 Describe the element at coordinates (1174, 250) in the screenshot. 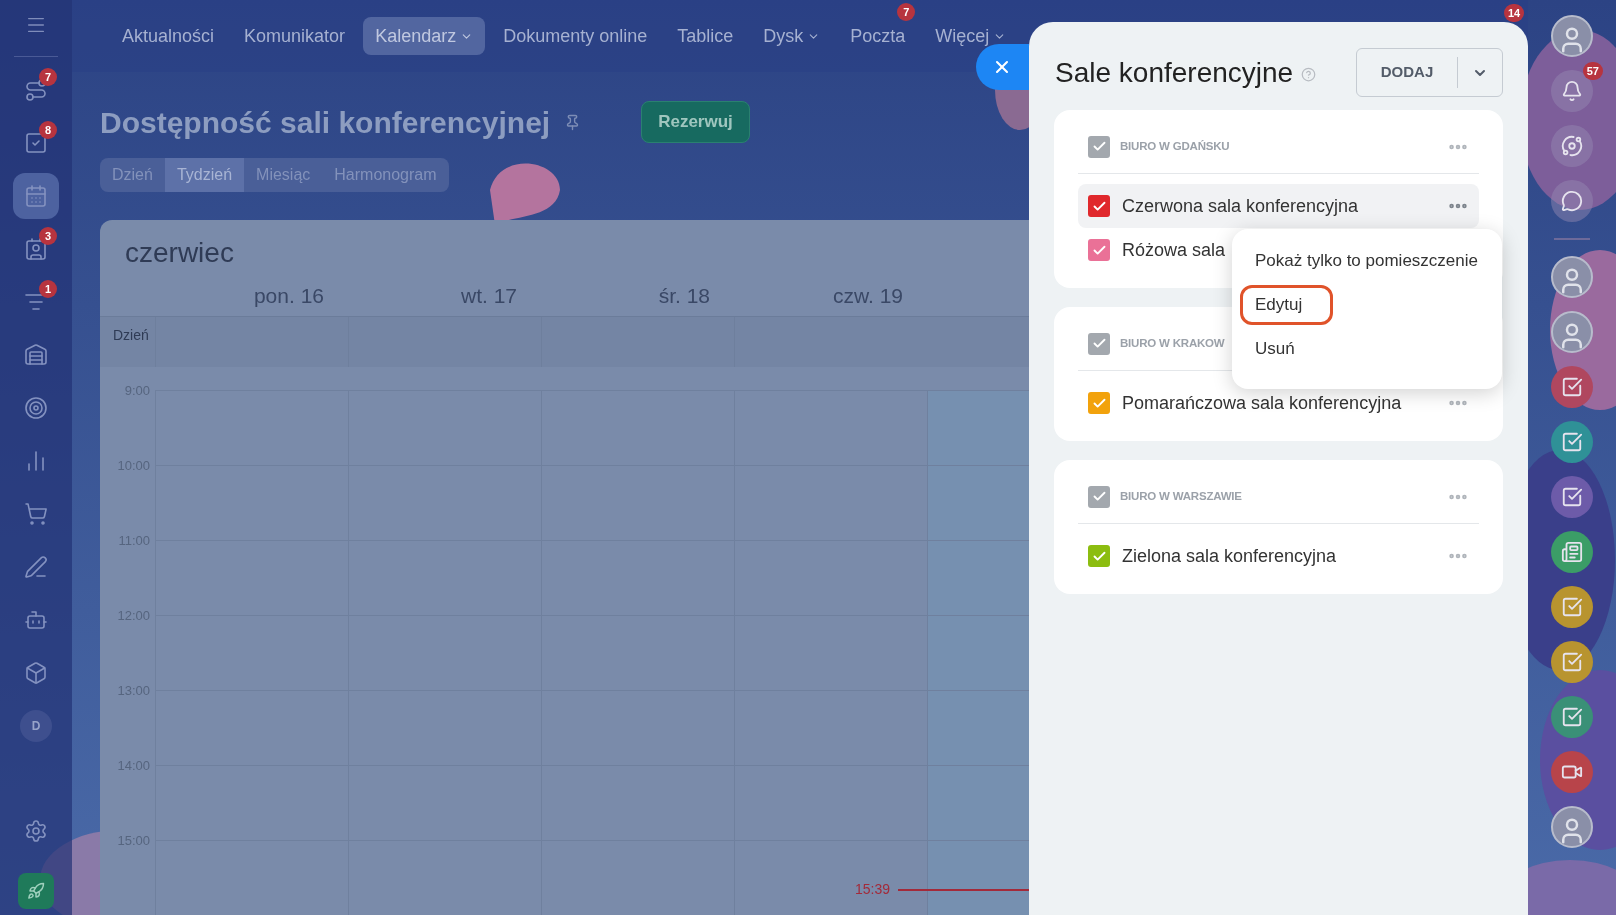

I see `room-name: Różowa sala` at that location.